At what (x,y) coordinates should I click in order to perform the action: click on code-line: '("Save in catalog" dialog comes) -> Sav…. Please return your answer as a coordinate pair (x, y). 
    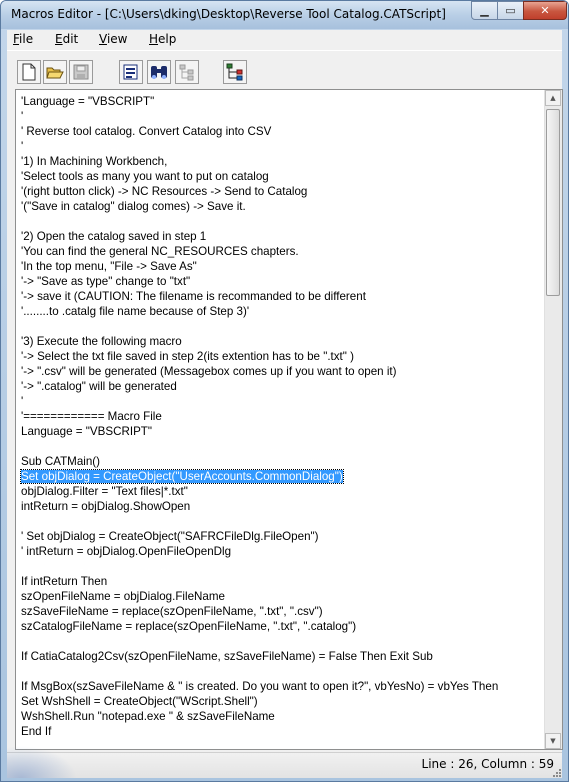
    Looking at the image, I should click on (280, 206).